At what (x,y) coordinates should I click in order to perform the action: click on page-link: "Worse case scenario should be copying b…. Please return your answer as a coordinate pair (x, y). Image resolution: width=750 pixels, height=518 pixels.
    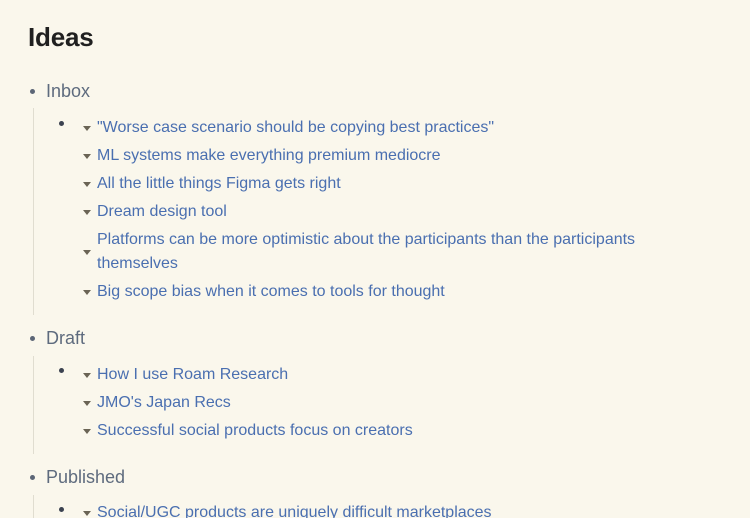
    Looking at the image, I should click on (295, 128).